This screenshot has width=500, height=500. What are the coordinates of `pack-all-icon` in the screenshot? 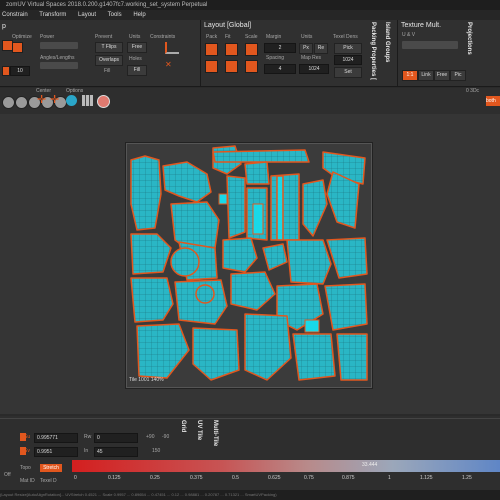 It's located at (211, 66).